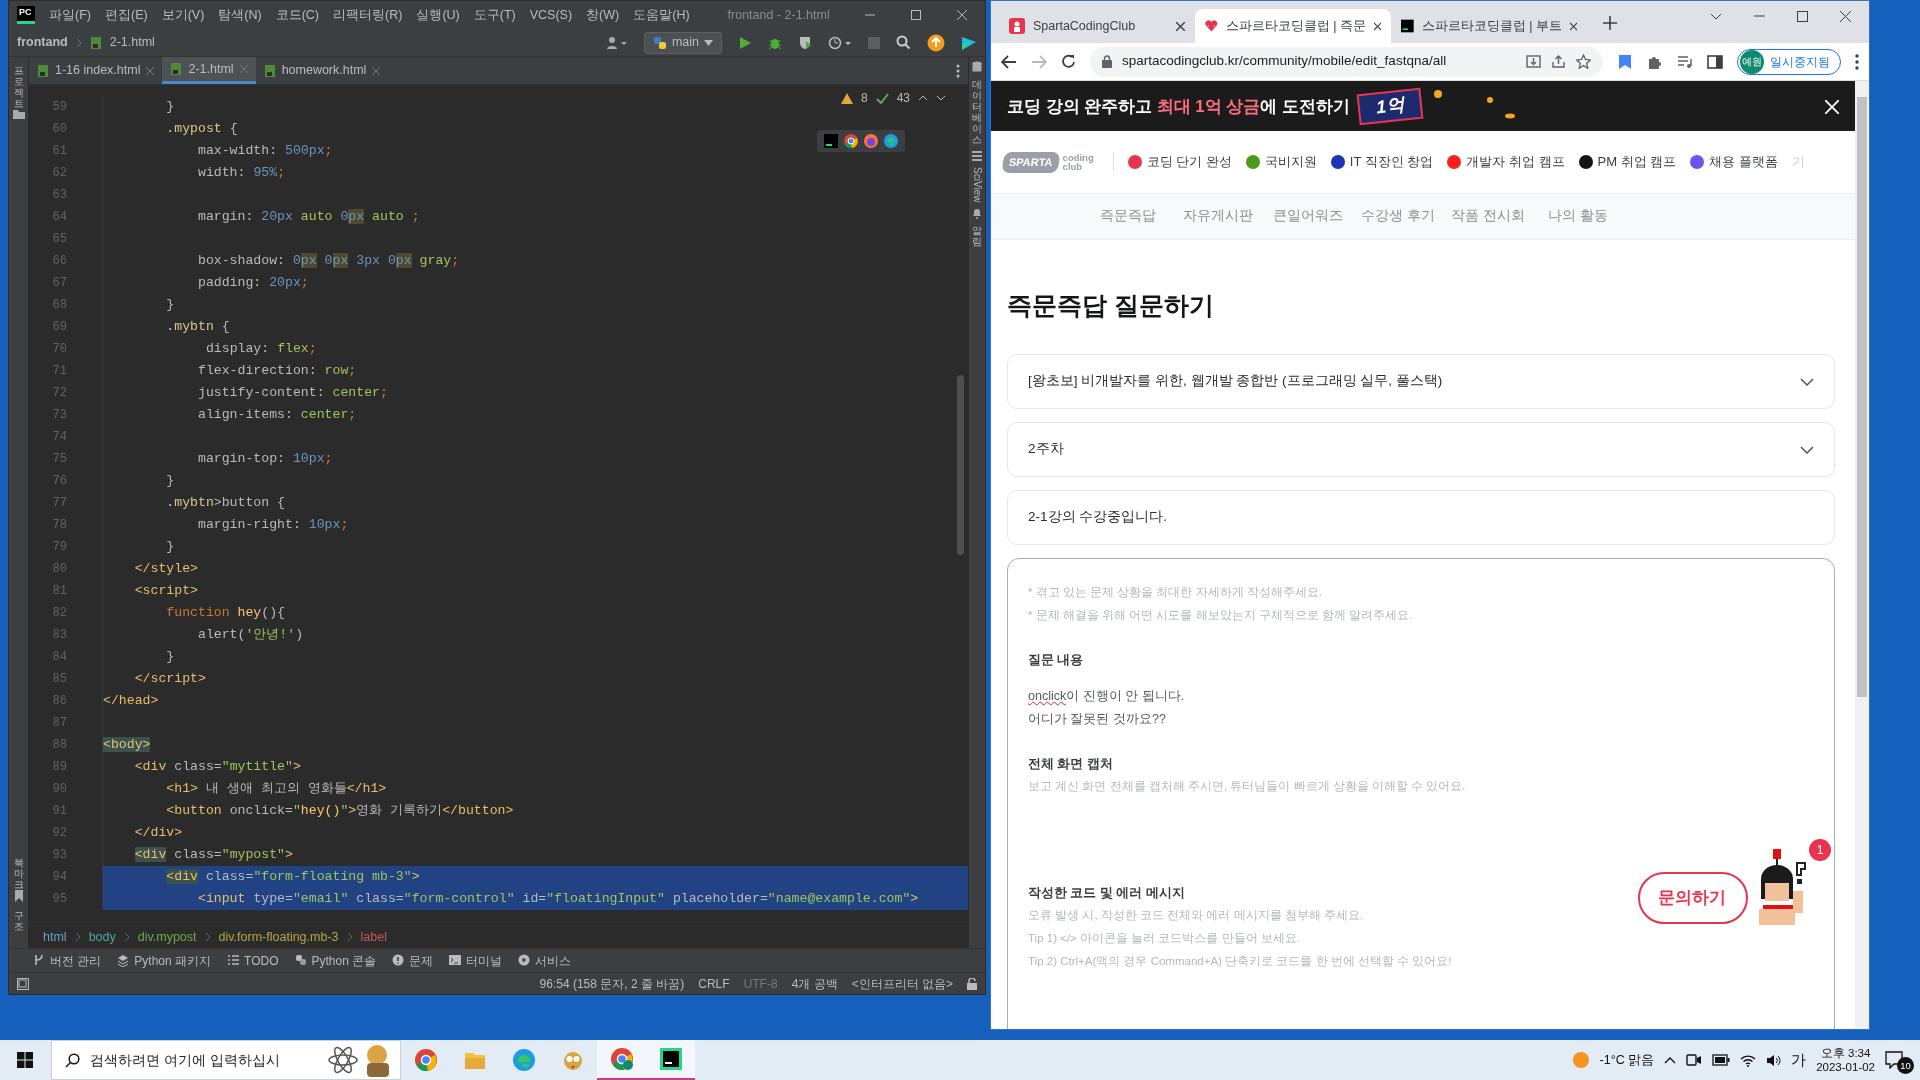 This screenshot has height=1080, width=1920. I want to click on editor-tab: 1-16 index.html, so click(96, 70).